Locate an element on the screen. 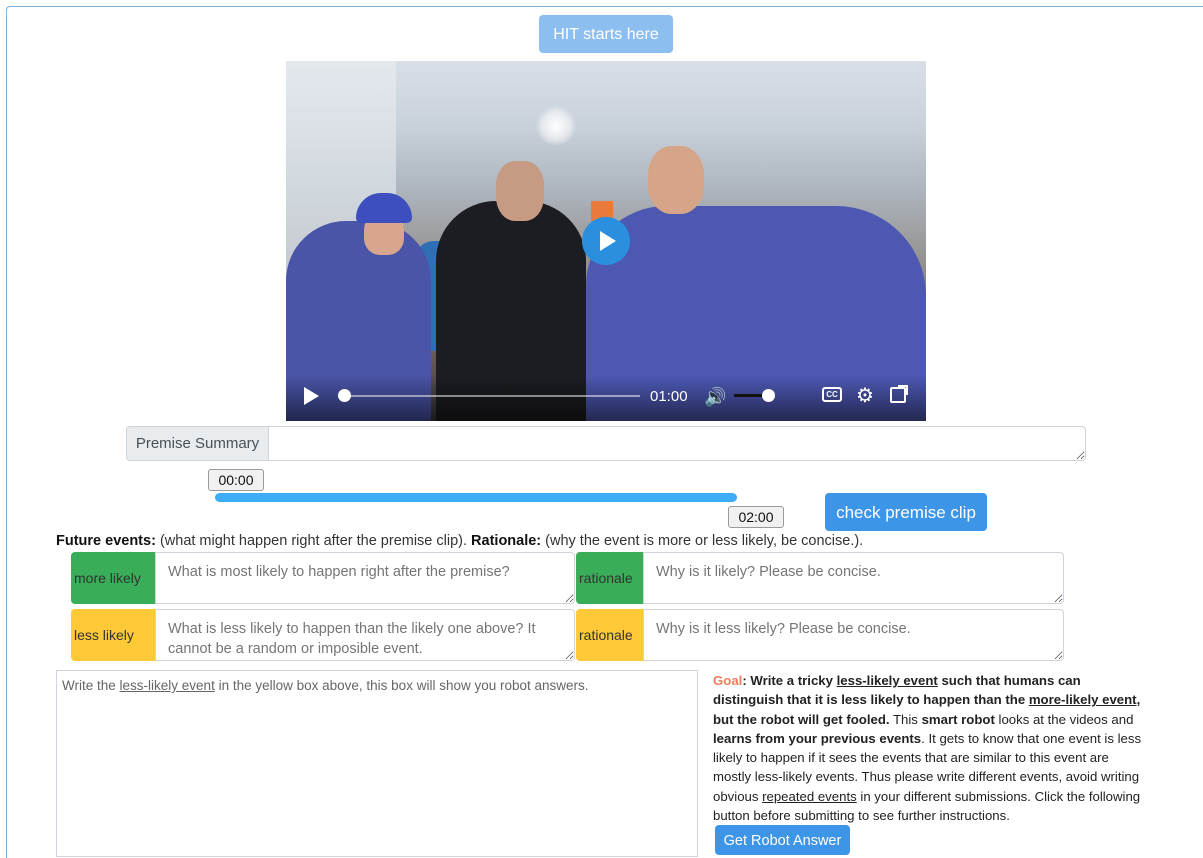 Image resolution: width=1203 pixels, height=858 pixels. seek-bar is located at coordinates (492, 396).